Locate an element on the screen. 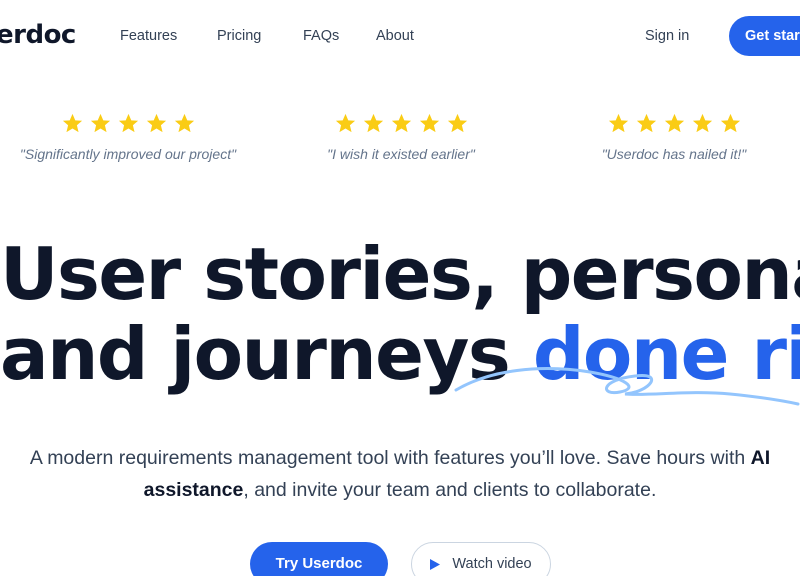 The width and height of the screenshot is (800, 576). review-quote: "Userdoc has nailed it!" is located at coordinates (674, 154).